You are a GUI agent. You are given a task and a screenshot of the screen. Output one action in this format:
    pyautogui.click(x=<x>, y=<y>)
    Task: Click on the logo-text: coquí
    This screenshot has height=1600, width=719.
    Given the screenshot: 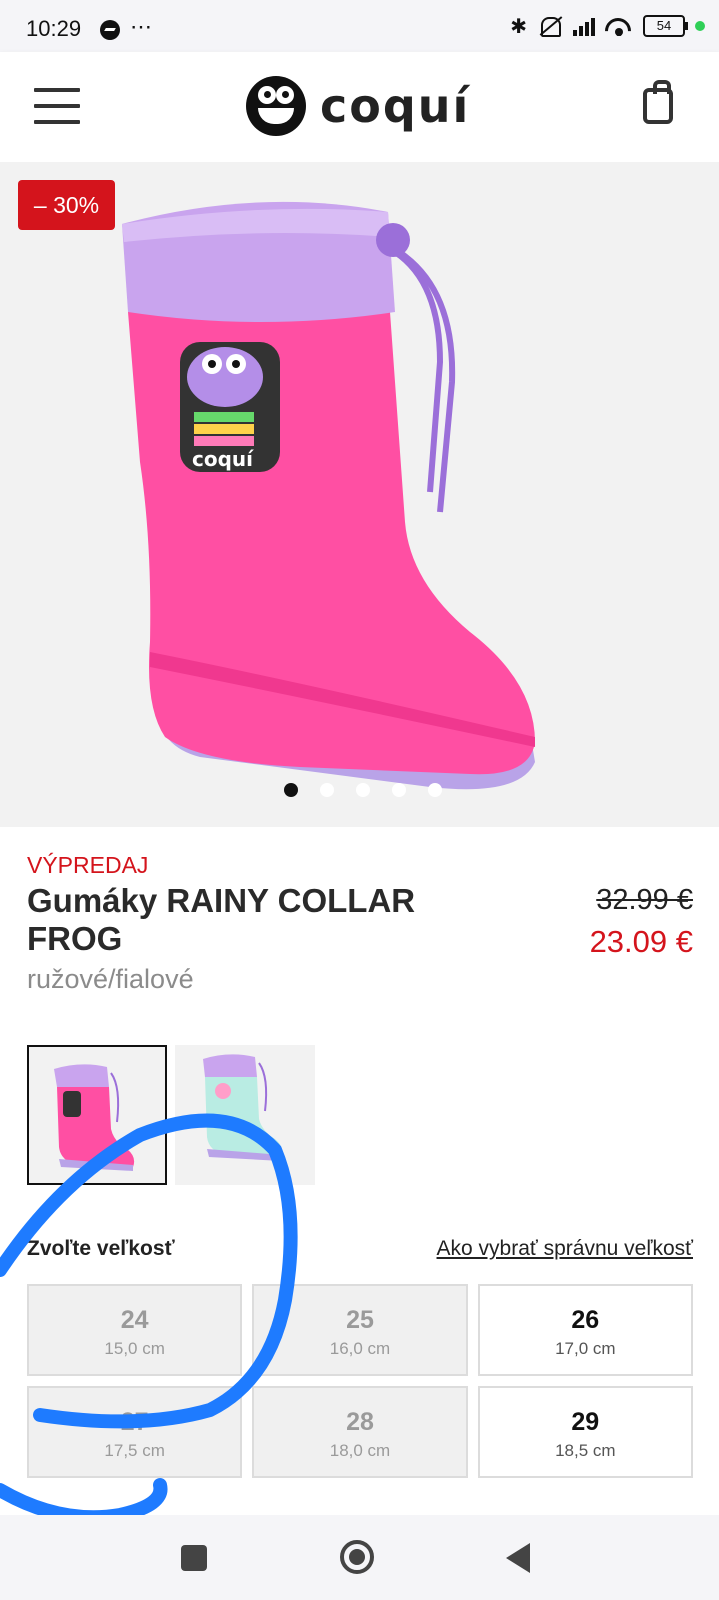 What is the action you would take?
    pyautogui.click(x=395, y=106)
    